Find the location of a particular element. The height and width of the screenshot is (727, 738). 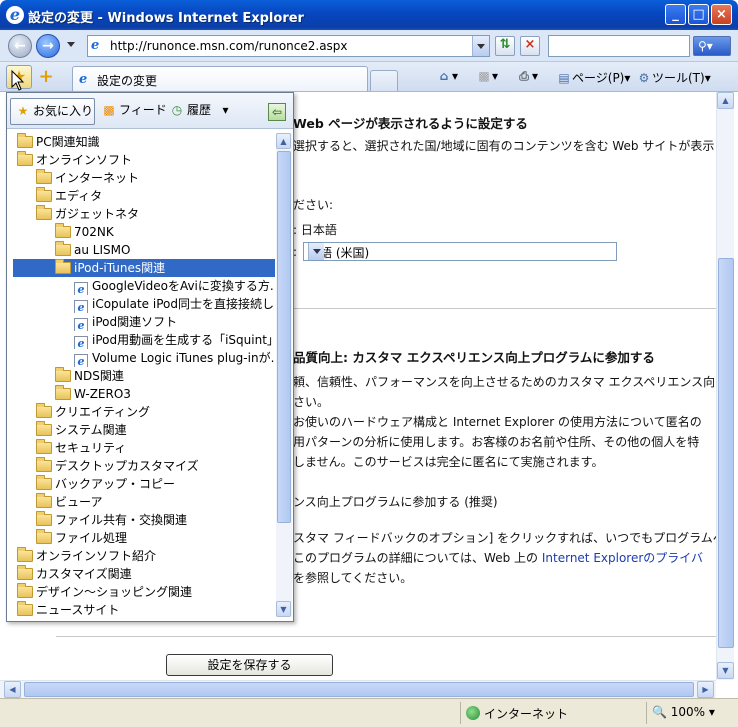

favorites-folder: ファイル処理 is located at coordinates (144, 538).